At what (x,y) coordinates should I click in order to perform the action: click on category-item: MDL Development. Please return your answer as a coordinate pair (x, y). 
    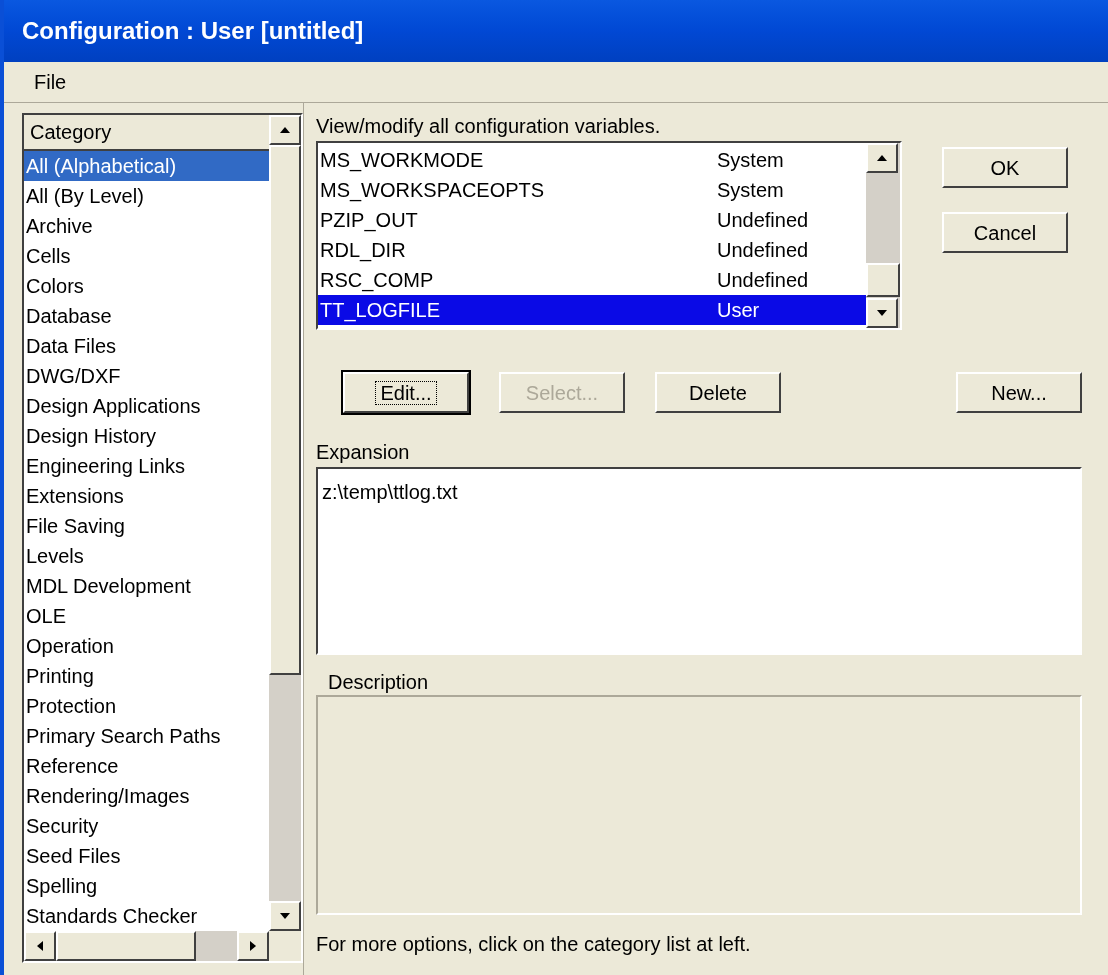
    Looking at the image, I should click on (146, 586).